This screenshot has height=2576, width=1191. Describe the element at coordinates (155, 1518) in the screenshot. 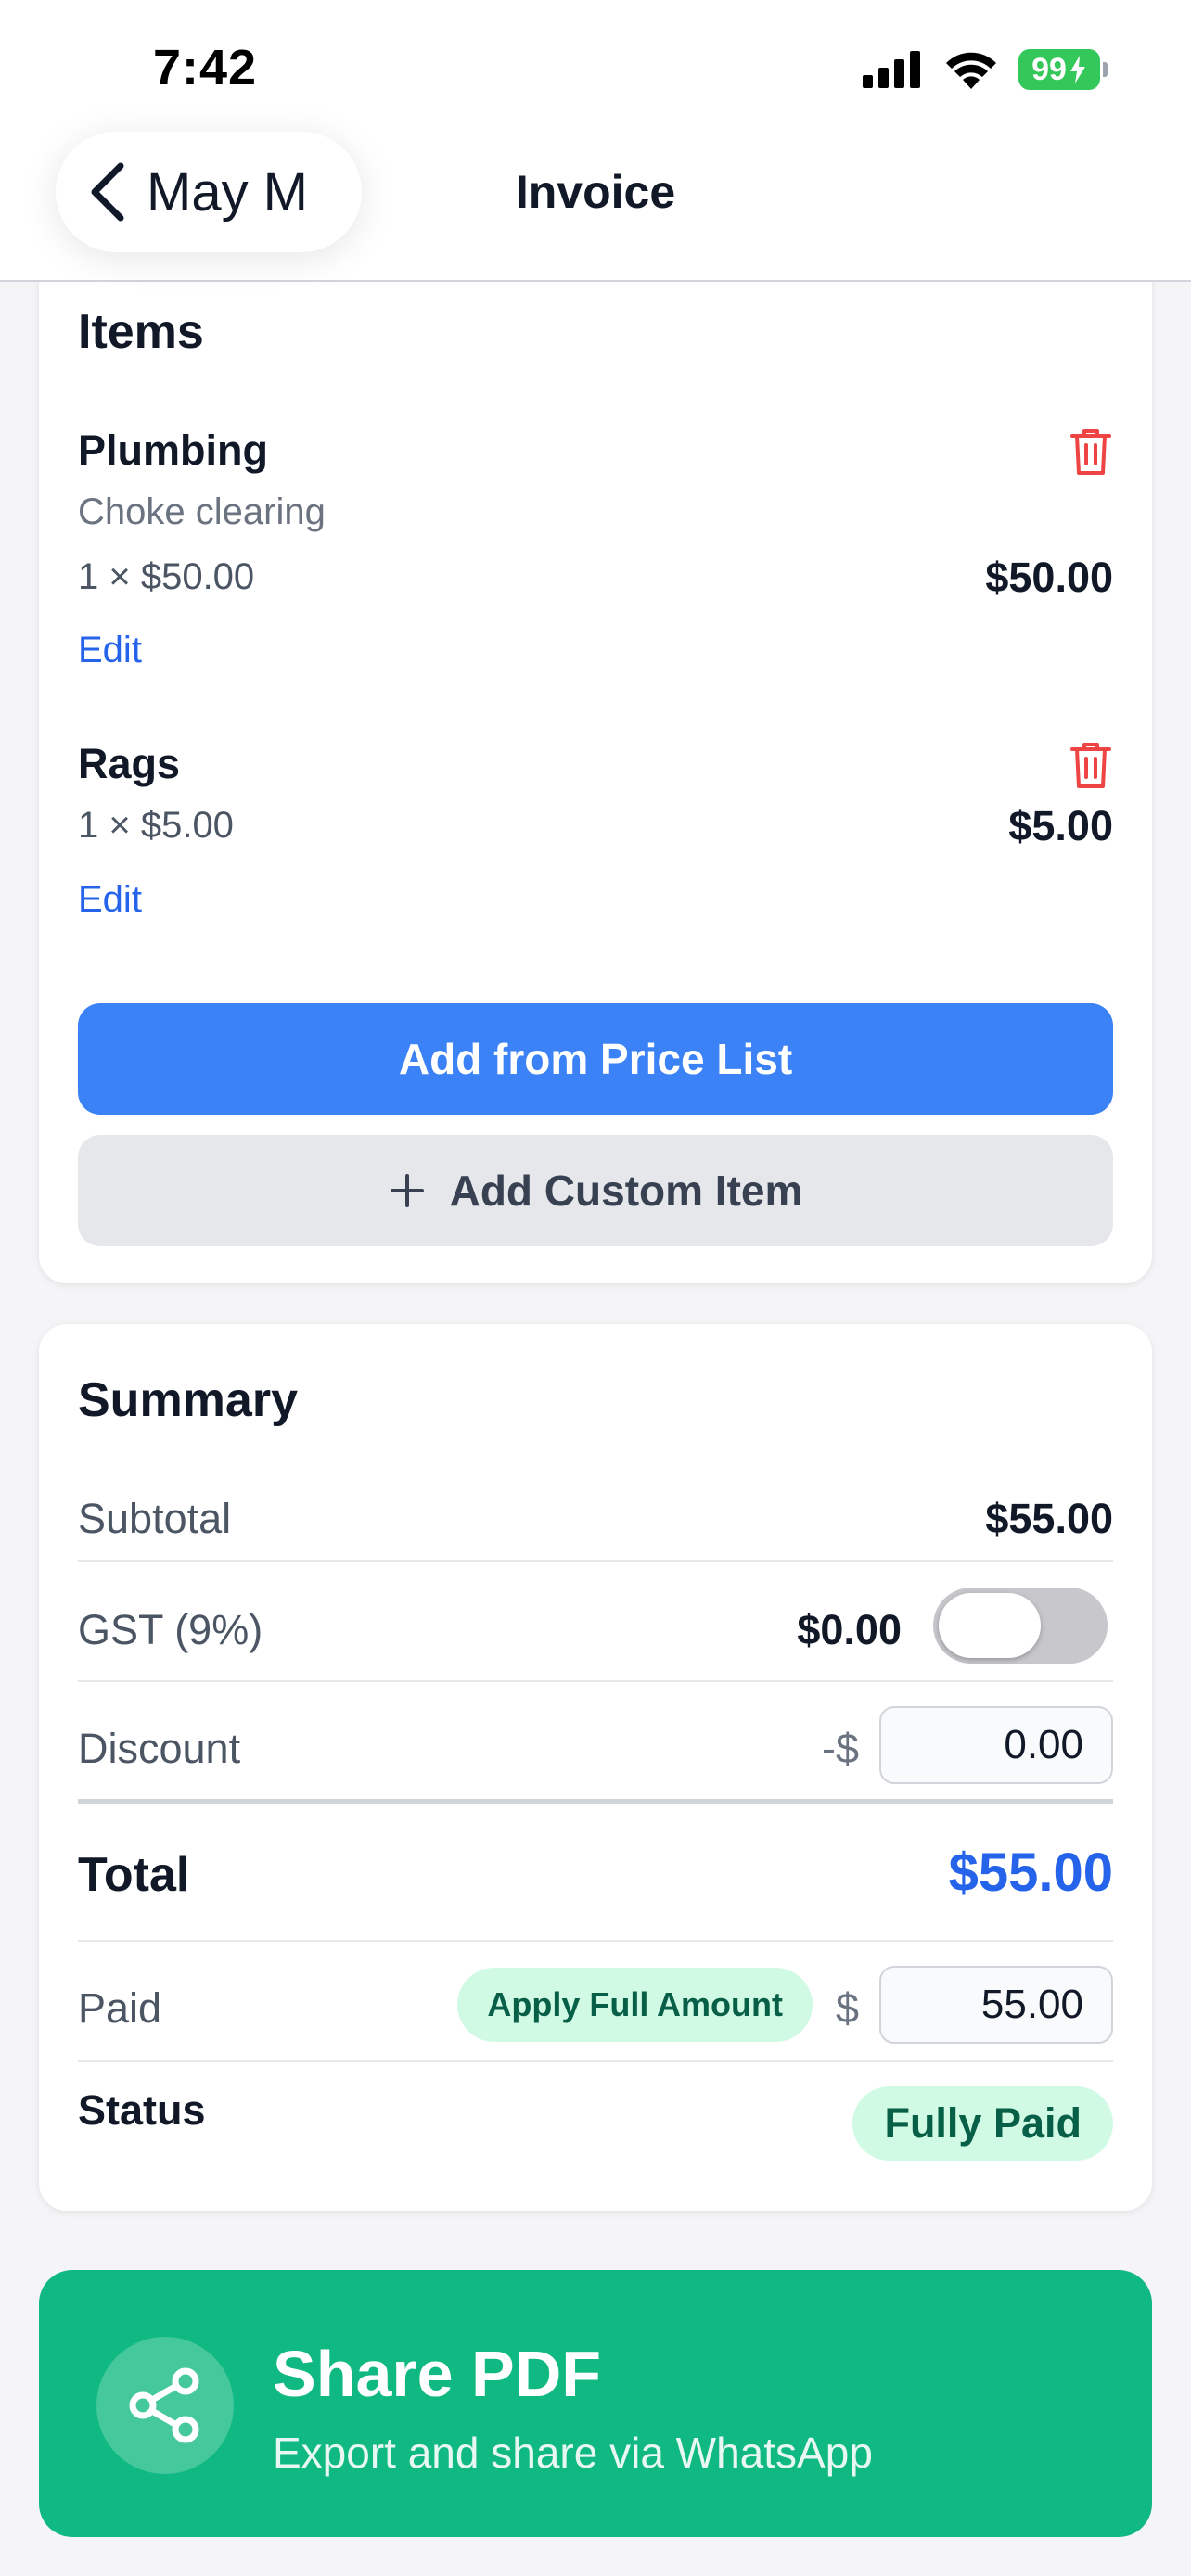

I see `subtotal-label: Subtotal` at that location.